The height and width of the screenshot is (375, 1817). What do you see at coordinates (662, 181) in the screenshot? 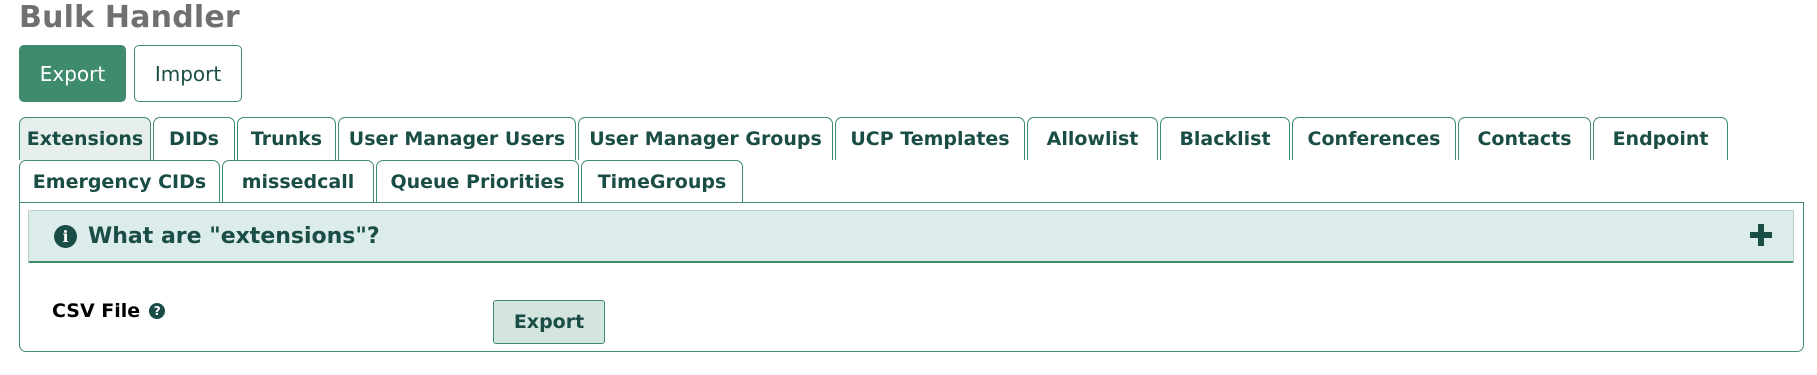
I see `tab-timegroups: TimeGroups` at bounding box center [662, 181].